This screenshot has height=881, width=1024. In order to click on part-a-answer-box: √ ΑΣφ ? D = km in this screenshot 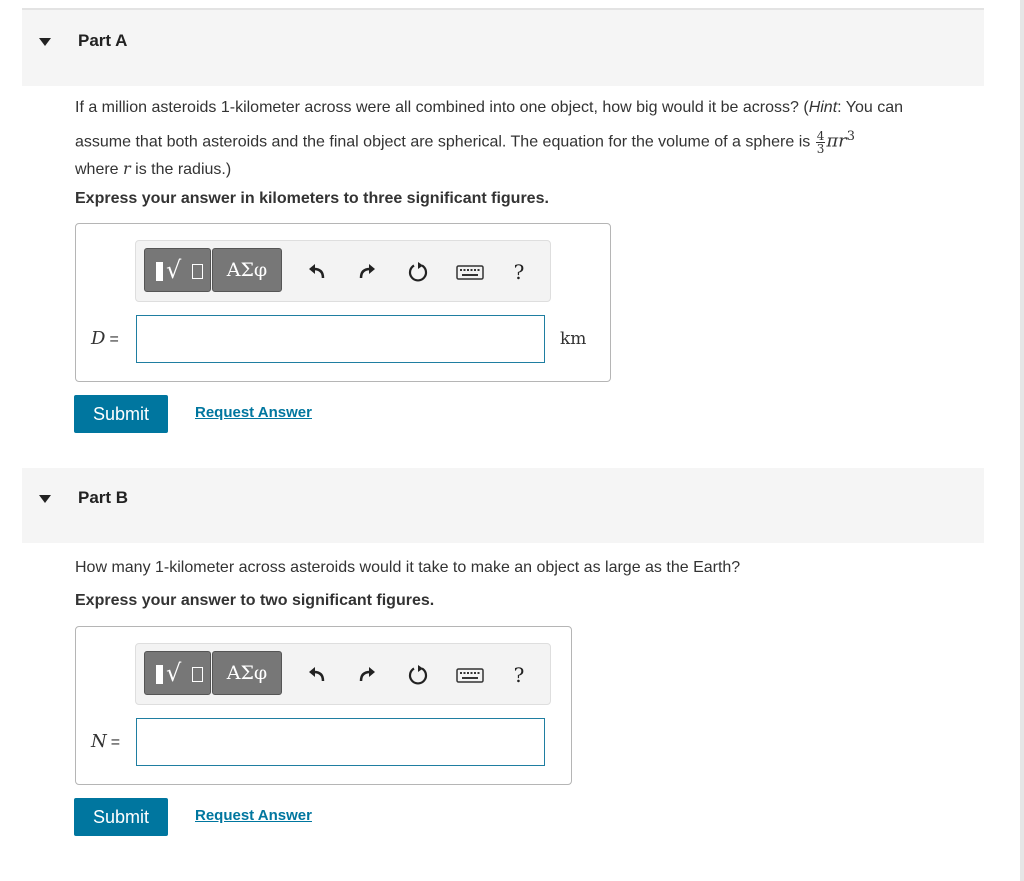, I will do `click(343, 302)`.